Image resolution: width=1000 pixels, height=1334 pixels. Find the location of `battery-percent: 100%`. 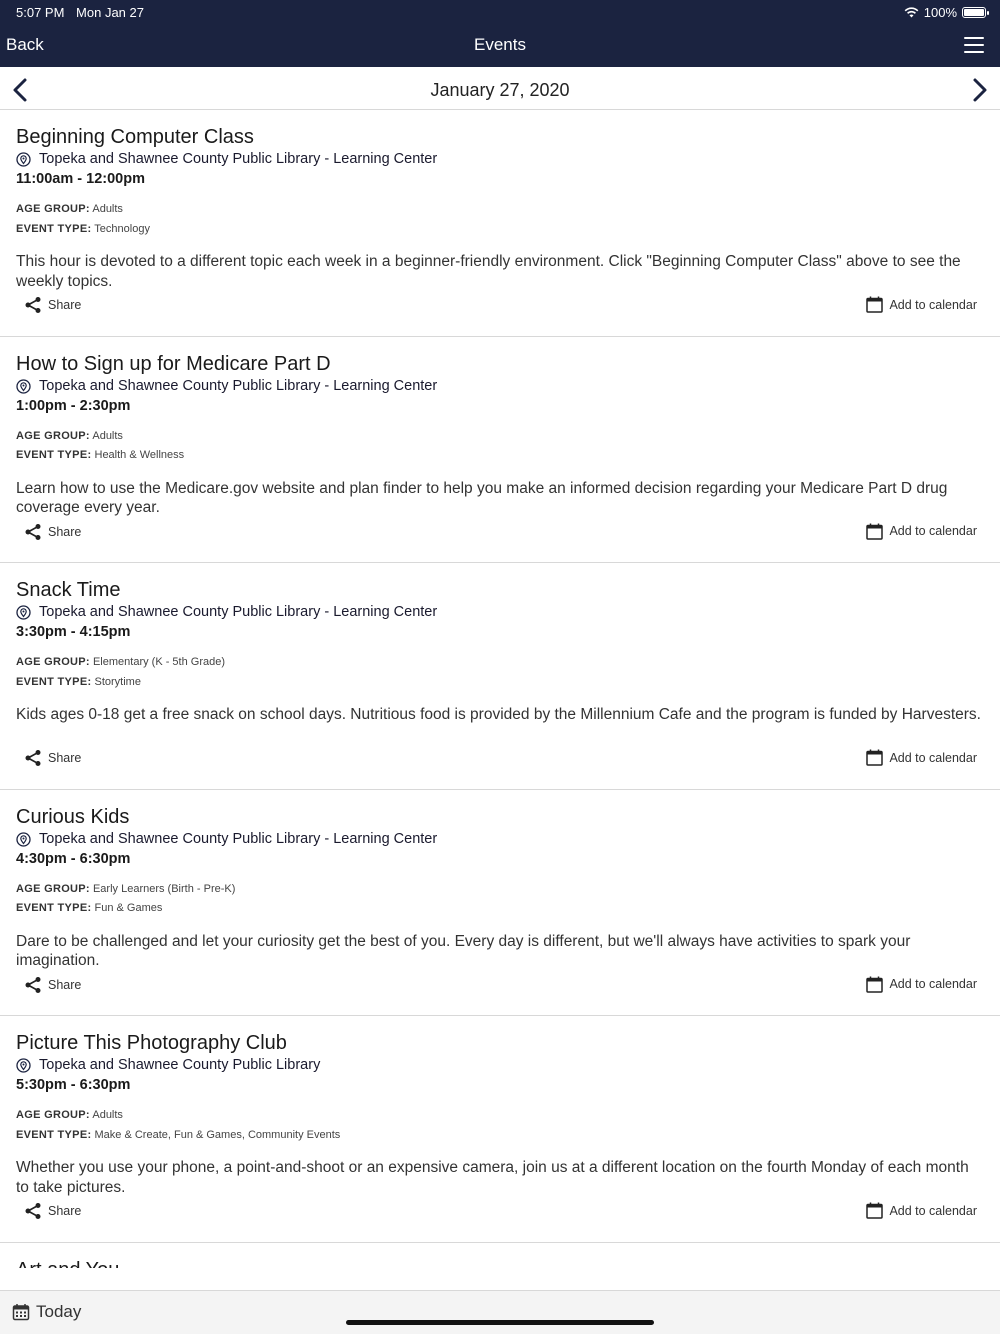

battery-percent: 100% is located at coordinates (940, 12).